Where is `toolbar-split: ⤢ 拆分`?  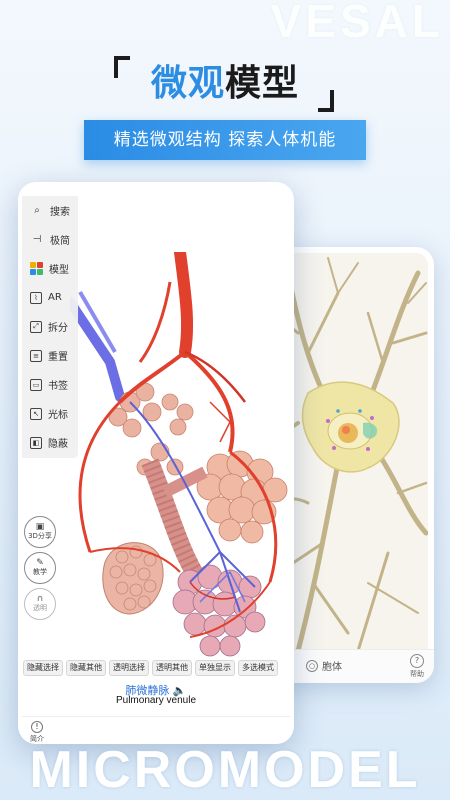
toolbar-split: ⤢ 拆分 is located at coordinates (50, 326).